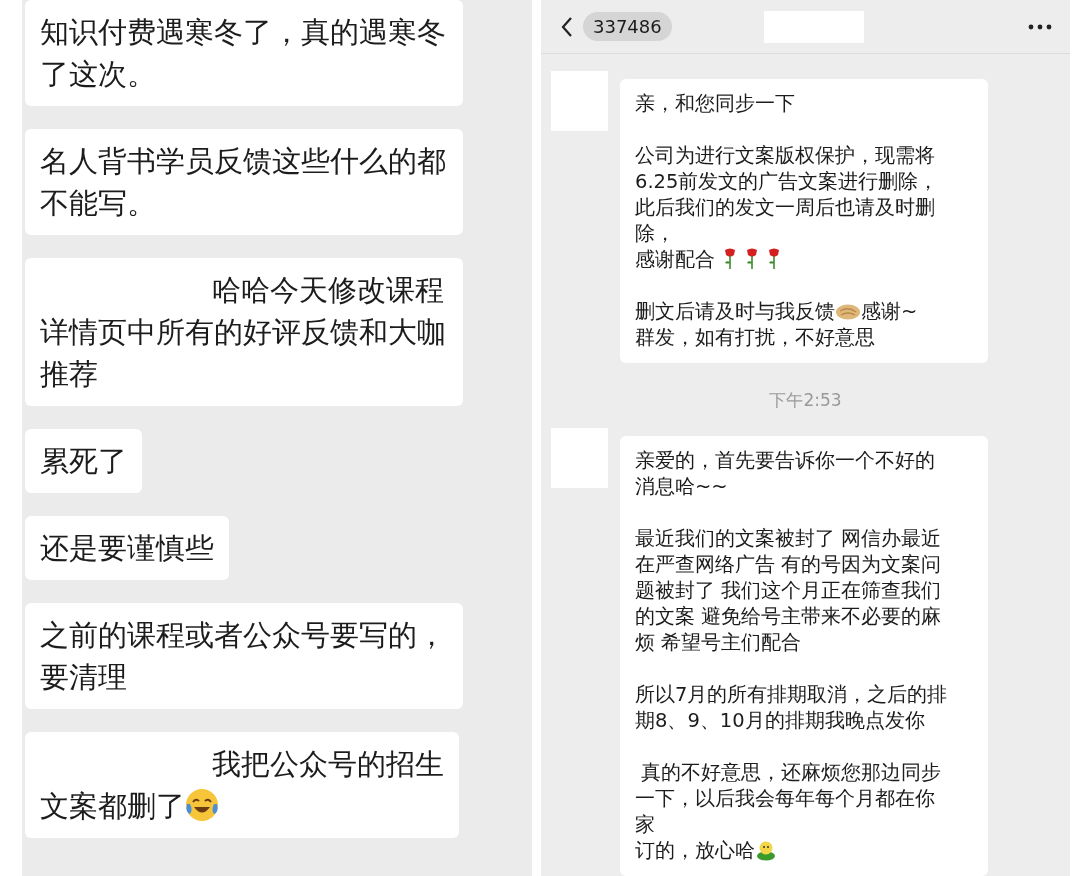 Image resolution: width=1080 pixels, height=876 pixels. Describe the element at coordinates (202, 805) in the screenshot. I see `laughing-face-icon` at that location.